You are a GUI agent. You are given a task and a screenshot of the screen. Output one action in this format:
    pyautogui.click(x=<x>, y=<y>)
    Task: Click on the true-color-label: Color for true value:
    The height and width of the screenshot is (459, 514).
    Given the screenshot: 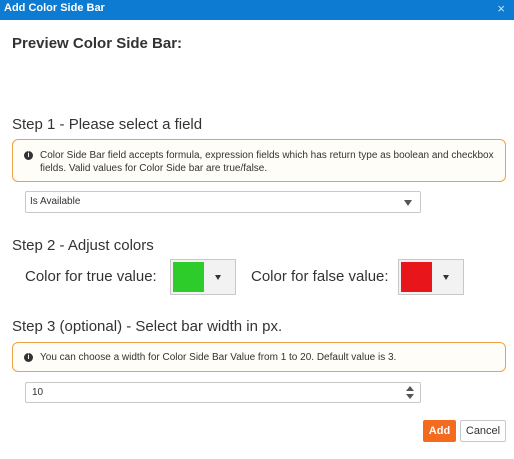 What is the action you would take?
    pyautogui.click(x=91, y=276)
    